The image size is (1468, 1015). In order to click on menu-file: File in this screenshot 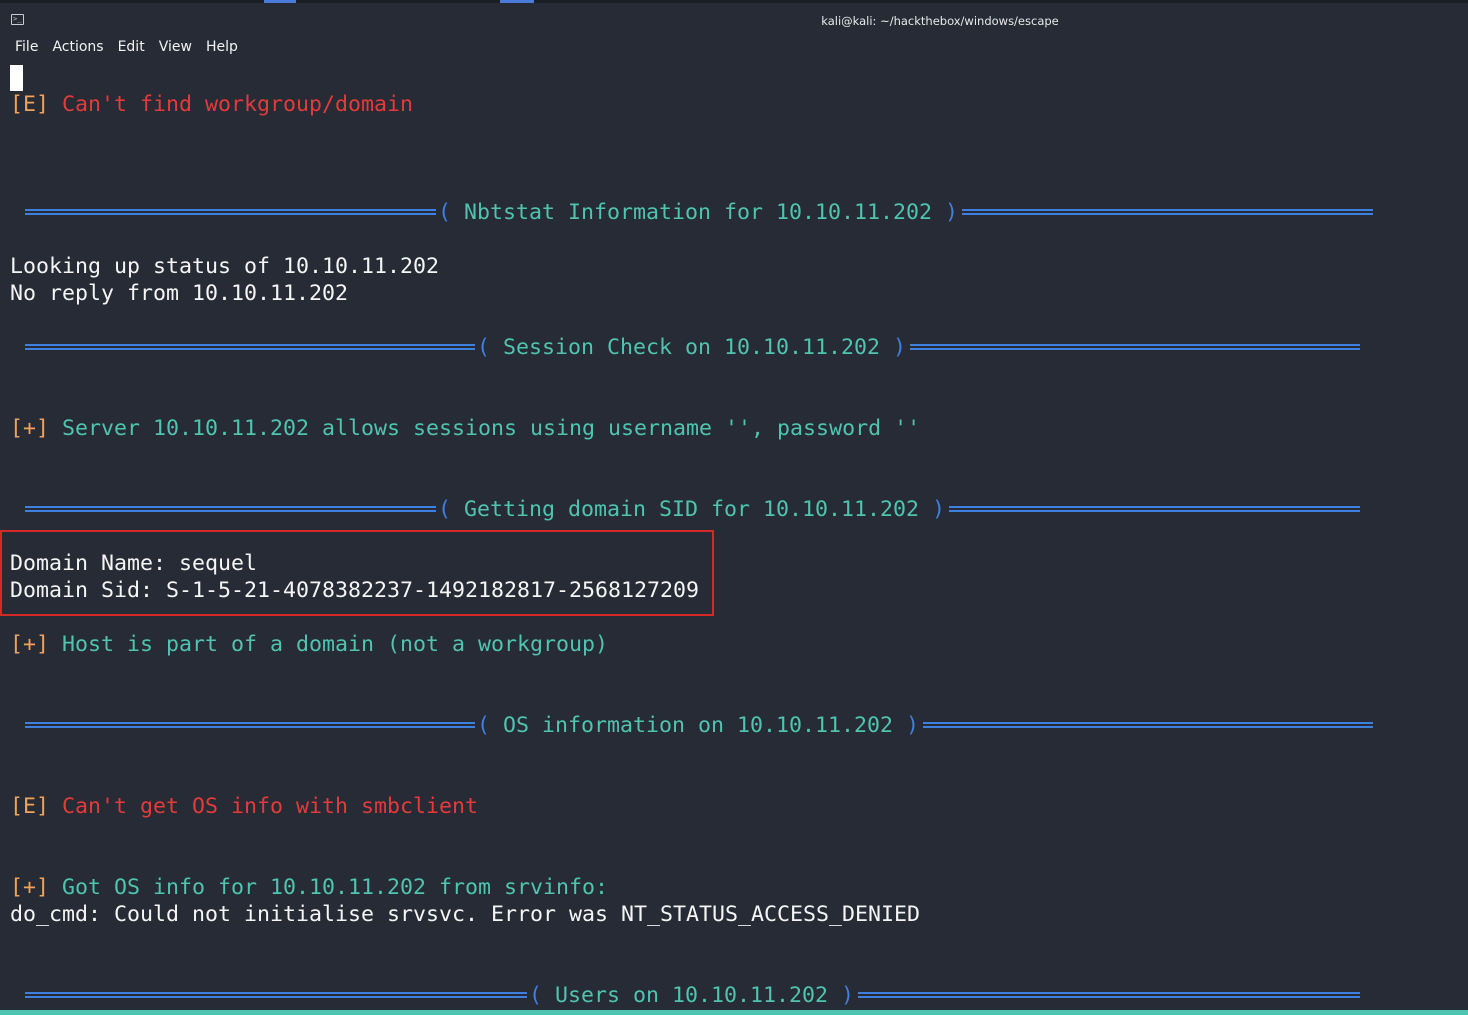, I will do `click(26, 48)`.